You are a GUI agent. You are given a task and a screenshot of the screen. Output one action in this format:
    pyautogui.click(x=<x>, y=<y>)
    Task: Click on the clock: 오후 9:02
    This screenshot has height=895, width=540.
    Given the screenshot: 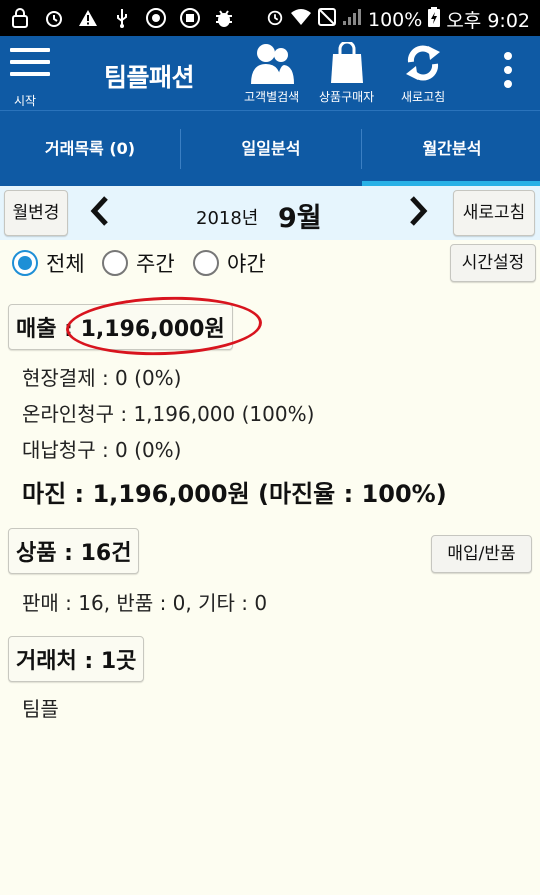 What is the action you would take?
    pyautogui.click(x=488, y=21)
    